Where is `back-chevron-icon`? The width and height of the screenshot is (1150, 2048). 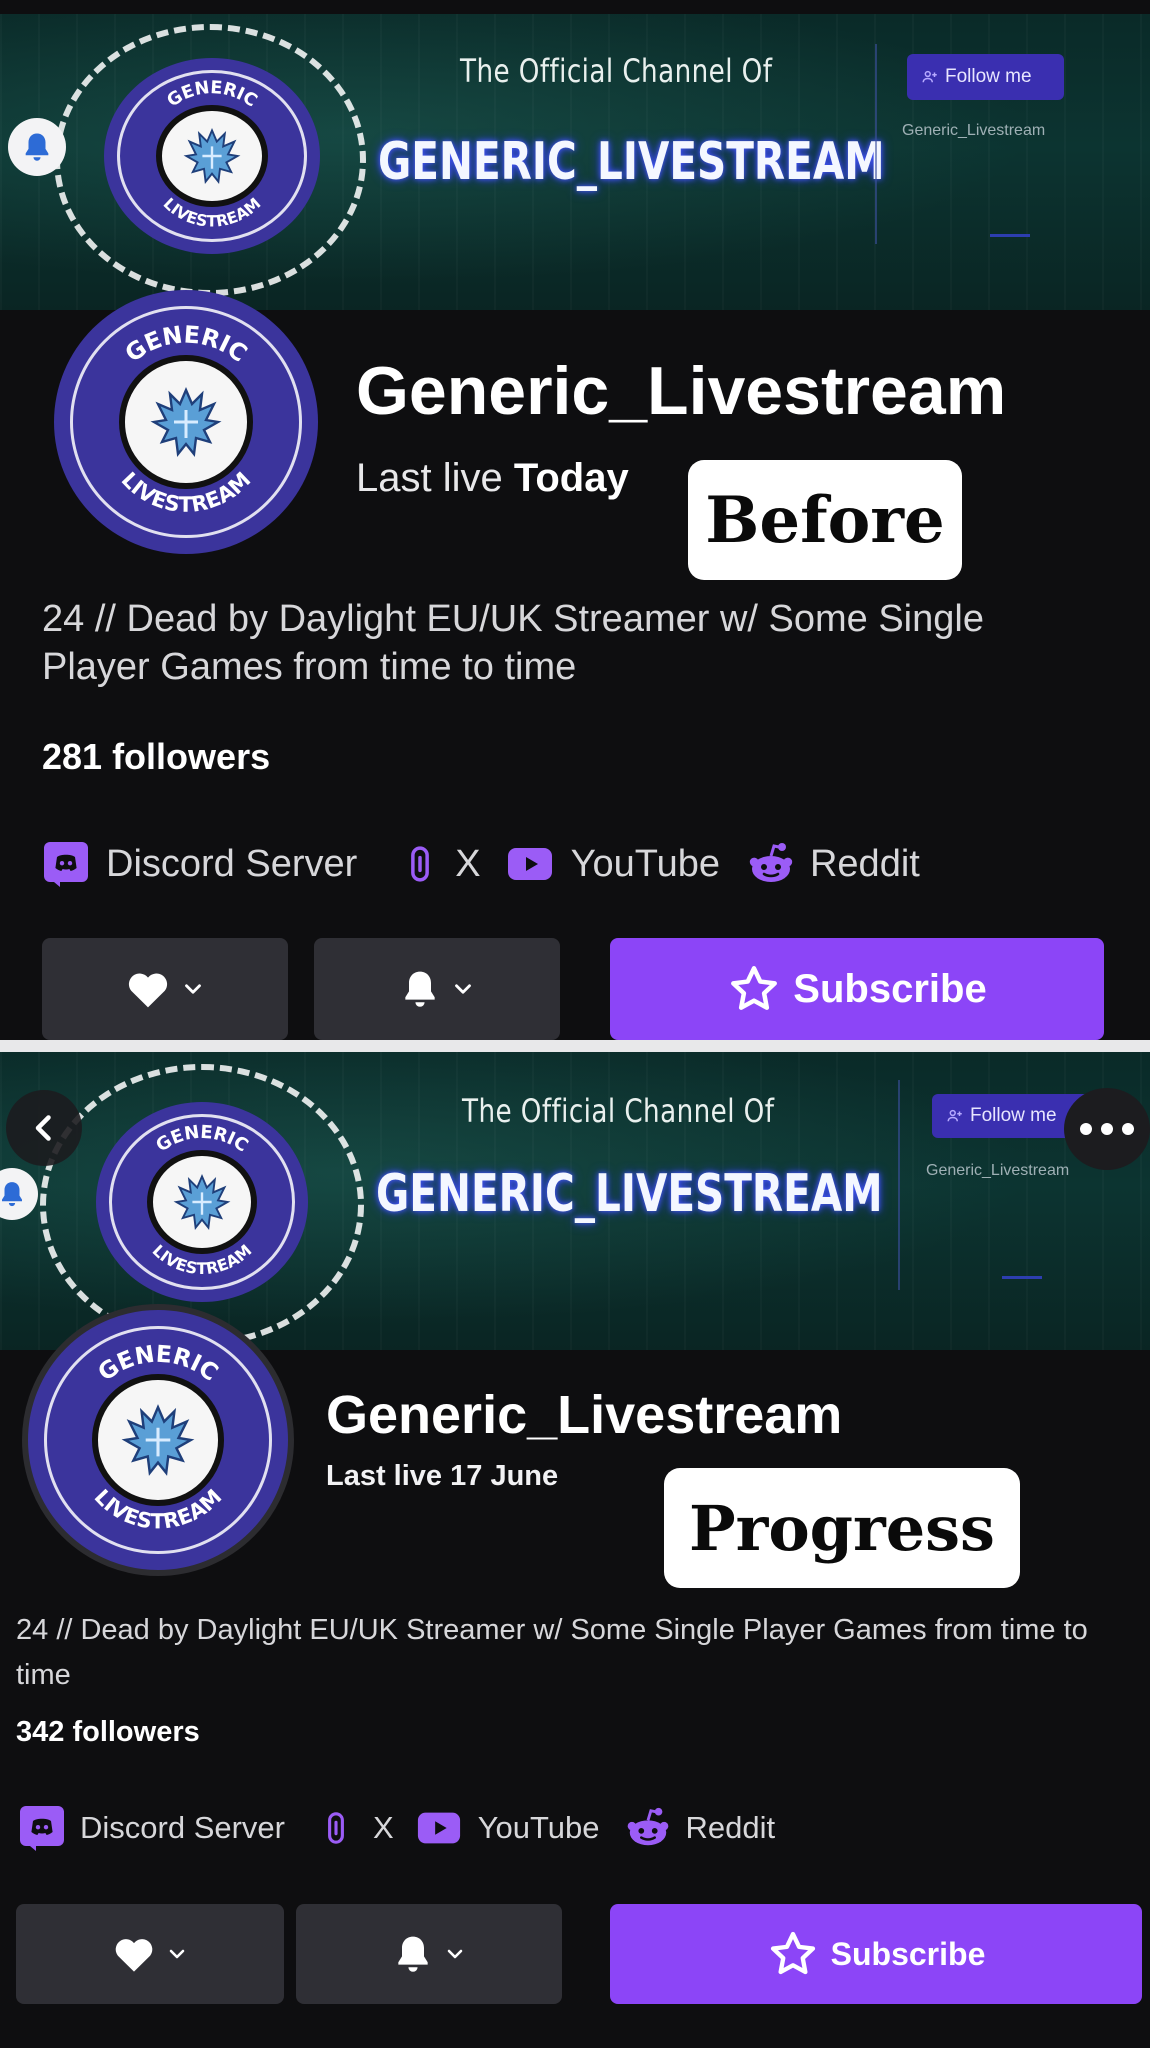 back-chevron-icon is located at coordinates (43, 1128).